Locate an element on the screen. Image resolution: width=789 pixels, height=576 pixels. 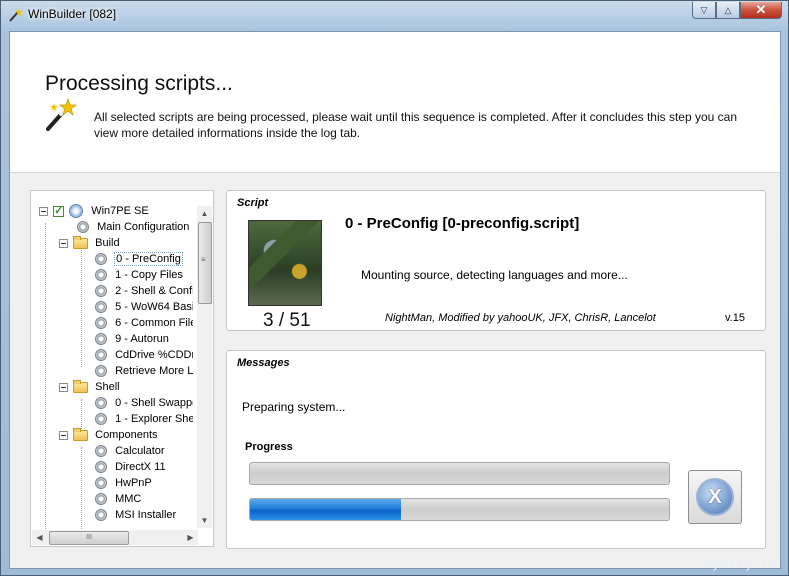
overall-progress-bar is located at coordinates (459, 509).